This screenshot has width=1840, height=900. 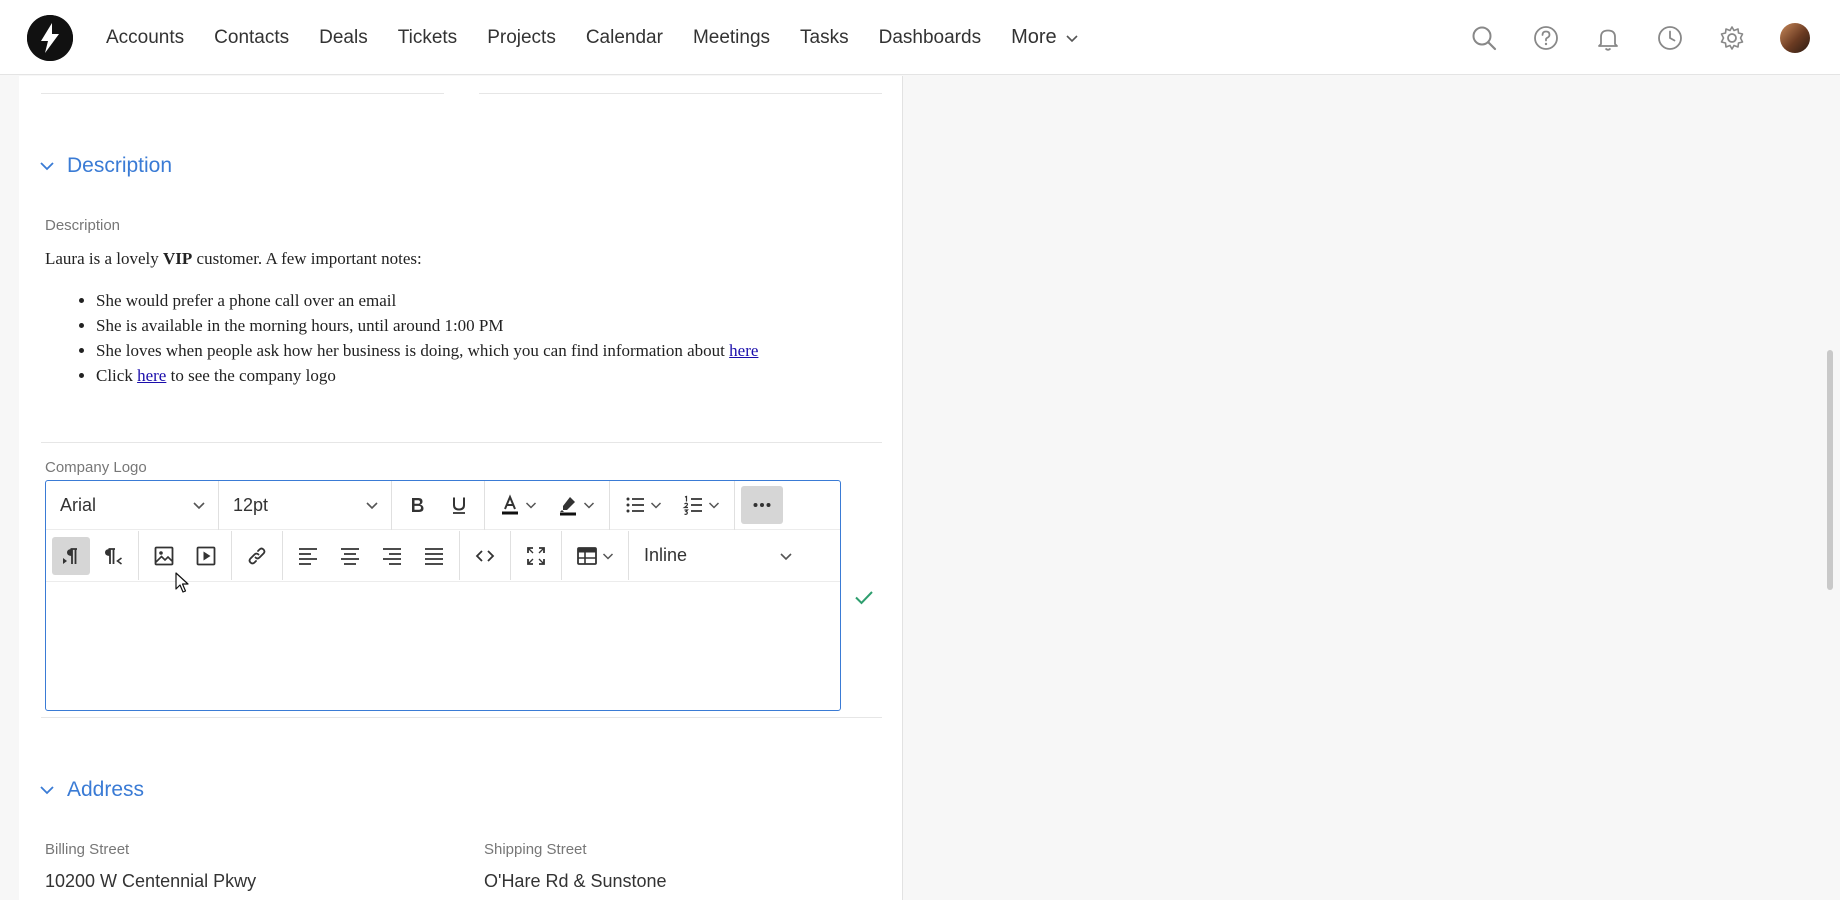 What do you see at coordinates (92, 555) in the screenshot?
I see `direction-group` at bounding box center [92, 555].